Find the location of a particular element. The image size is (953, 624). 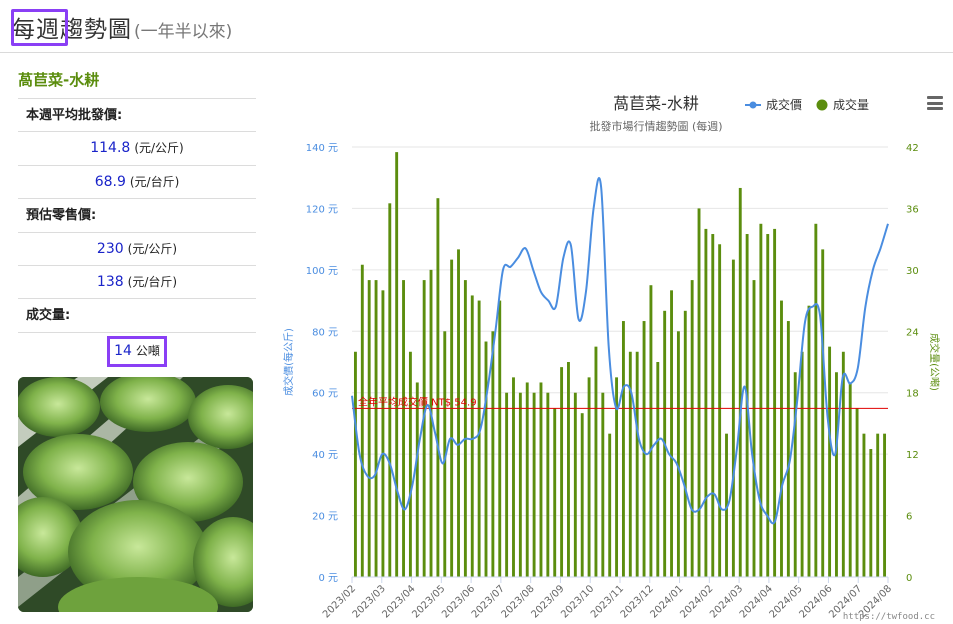

retail-tai-unit: (元/台斤) is located at coordinates (152, 281).